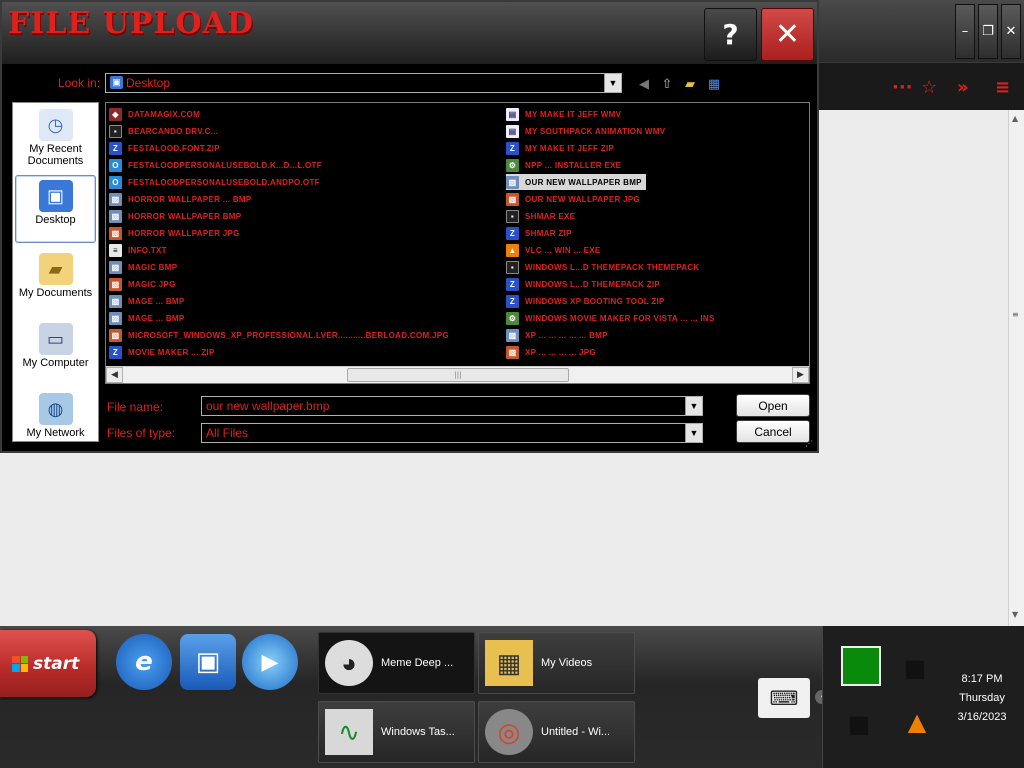  I want to click on file-name: OUR NEW WALLPAPER JPG, so click(583, 199).